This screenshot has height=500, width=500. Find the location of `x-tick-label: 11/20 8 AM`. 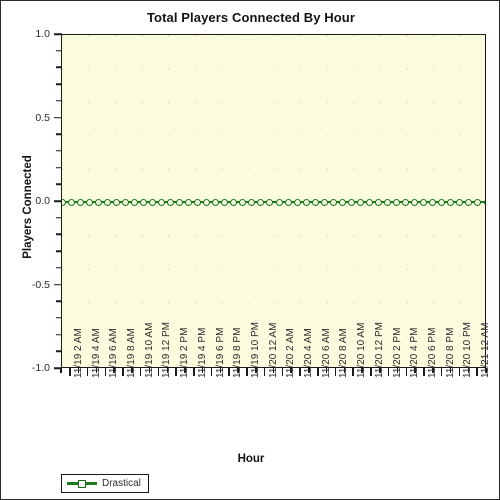

x-tick-label: 11/20 8 AM is located at coordinates (344, 353).